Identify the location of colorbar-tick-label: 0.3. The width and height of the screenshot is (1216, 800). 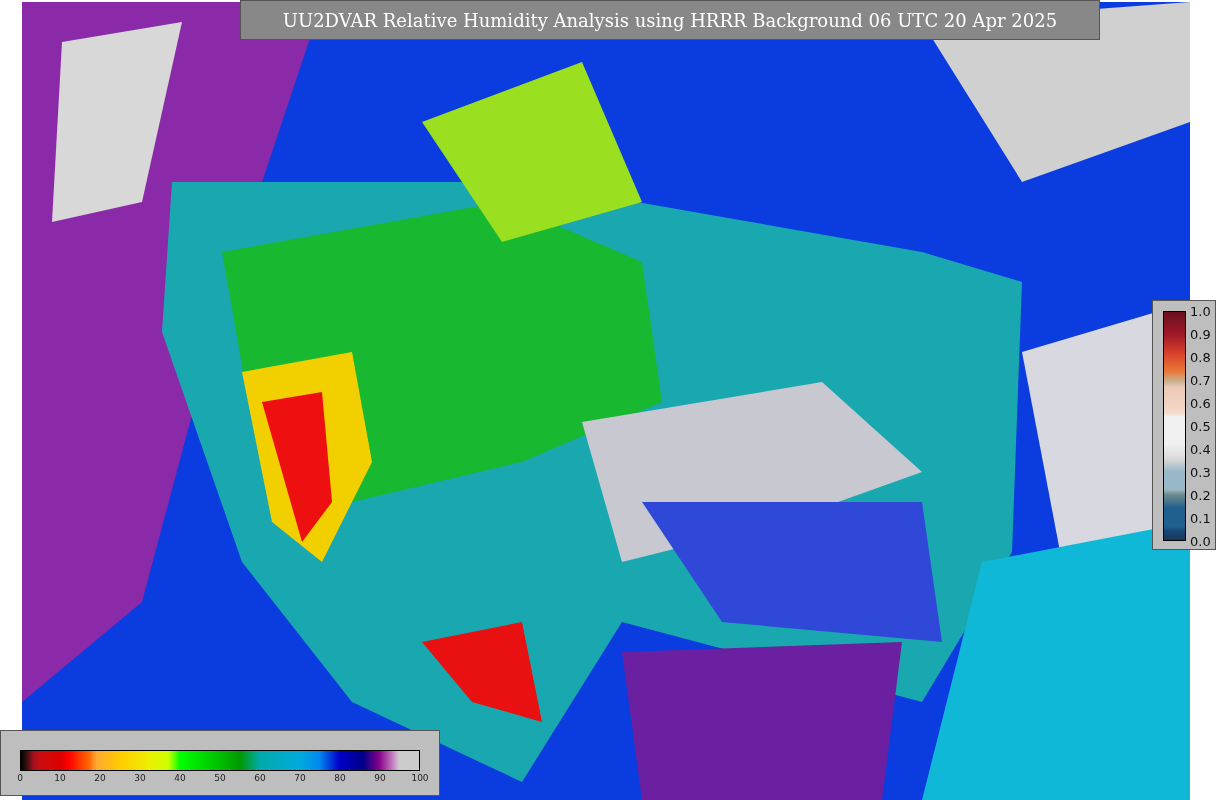
(1200, 472).